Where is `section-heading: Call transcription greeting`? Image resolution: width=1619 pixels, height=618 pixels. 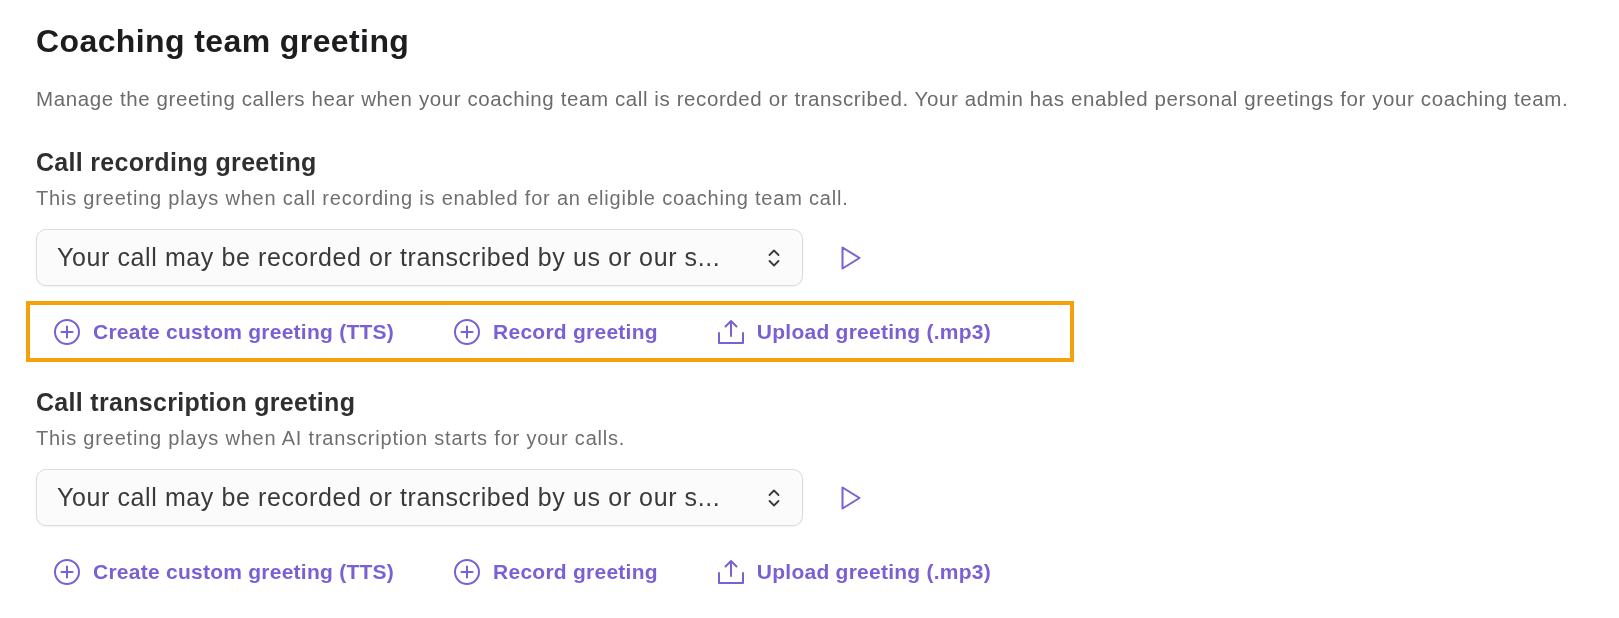
section-heading: Call transcription greeting is located at coordinates (196, 402).